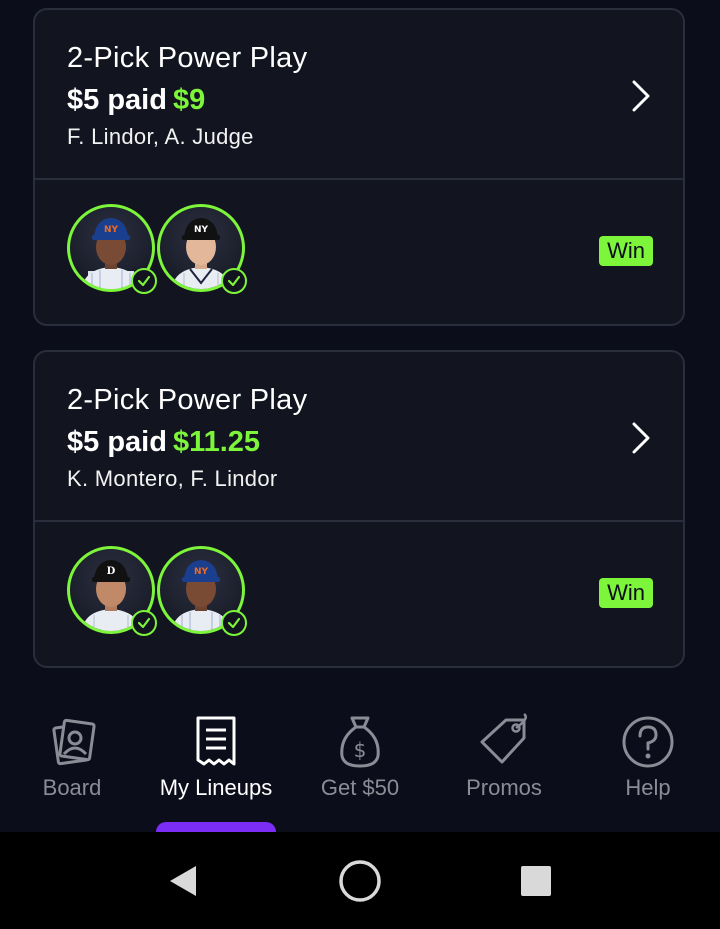  I want to click on receipt-icon, so click(216, 741).